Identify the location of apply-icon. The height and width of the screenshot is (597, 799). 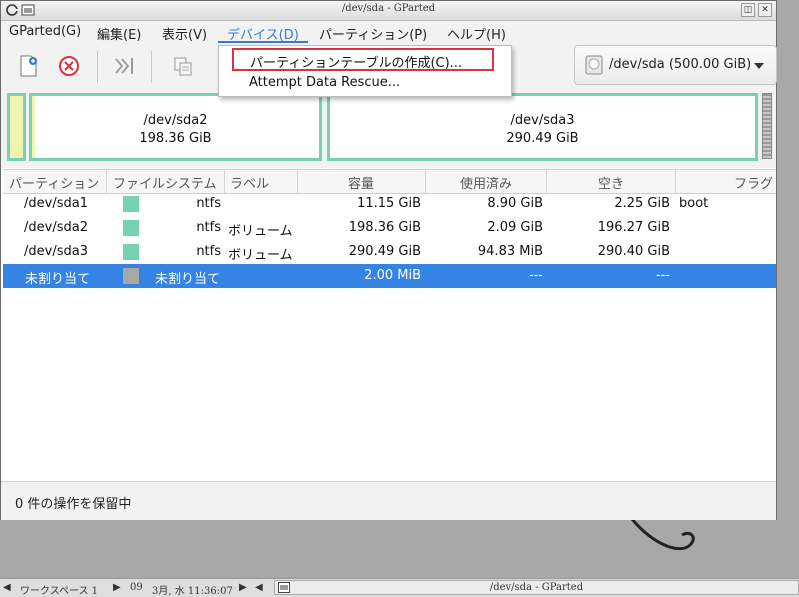
(124, 66).